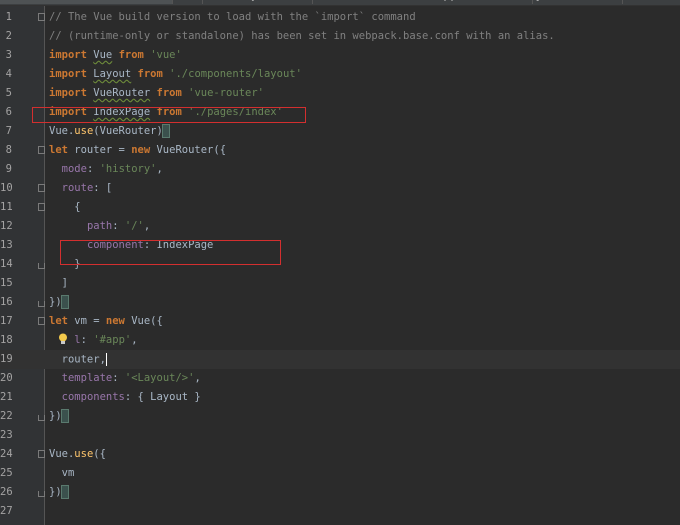 The height and width of the screenshot is (525, 680). What do you see at coordinates (340, 454) in the screenshot?
I see `code-line: 24 Vue.use({` at bounding box center [340, 454].